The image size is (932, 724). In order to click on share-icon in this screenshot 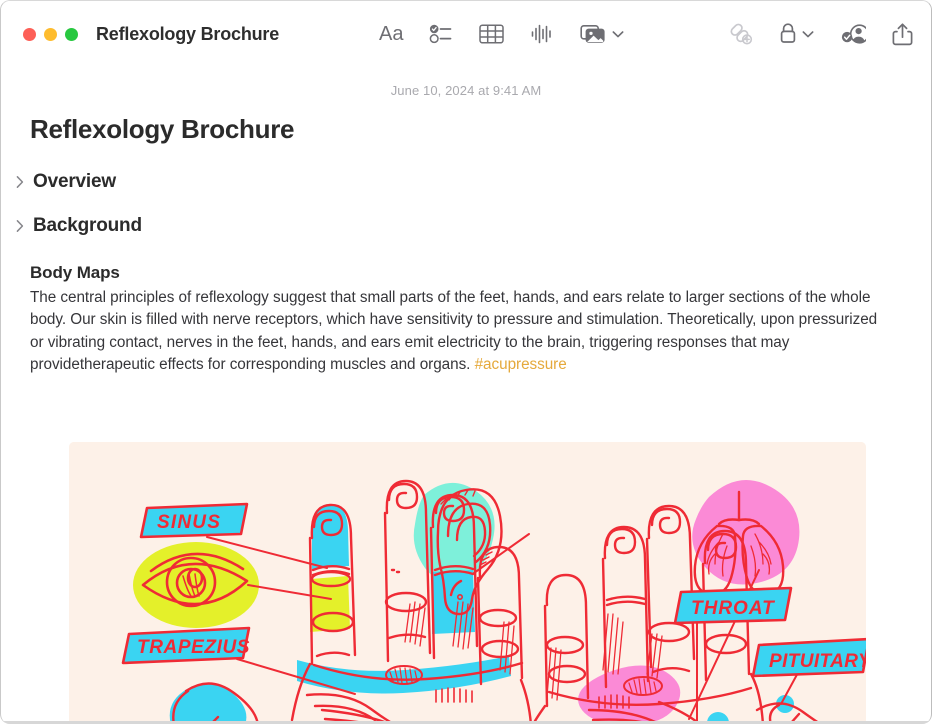, I will do `click(902, 33)`.